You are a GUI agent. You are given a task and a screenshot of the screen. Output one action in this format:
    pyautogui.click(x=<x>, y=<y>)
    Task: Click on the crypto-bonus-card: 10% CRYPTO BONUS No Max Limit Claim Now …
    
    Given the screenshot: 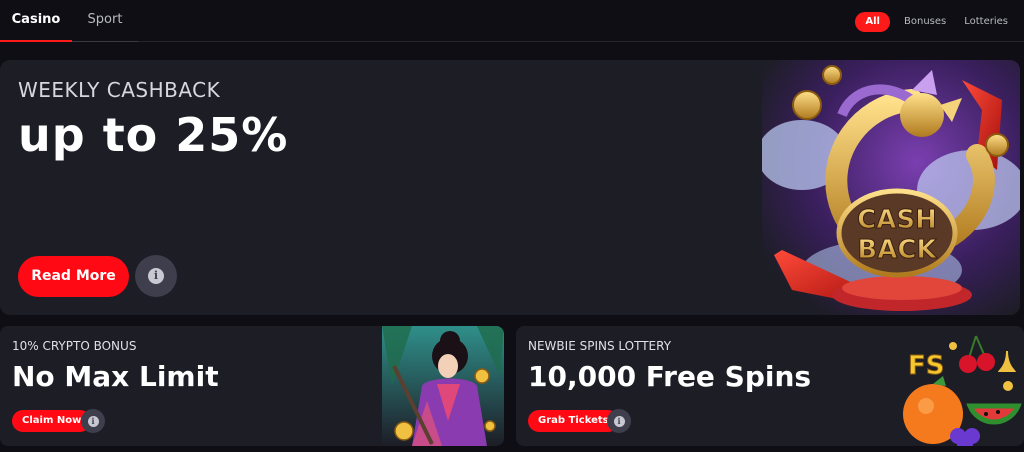 What is the action you would take?
    pyautogui.click(x=252, y=386)
    